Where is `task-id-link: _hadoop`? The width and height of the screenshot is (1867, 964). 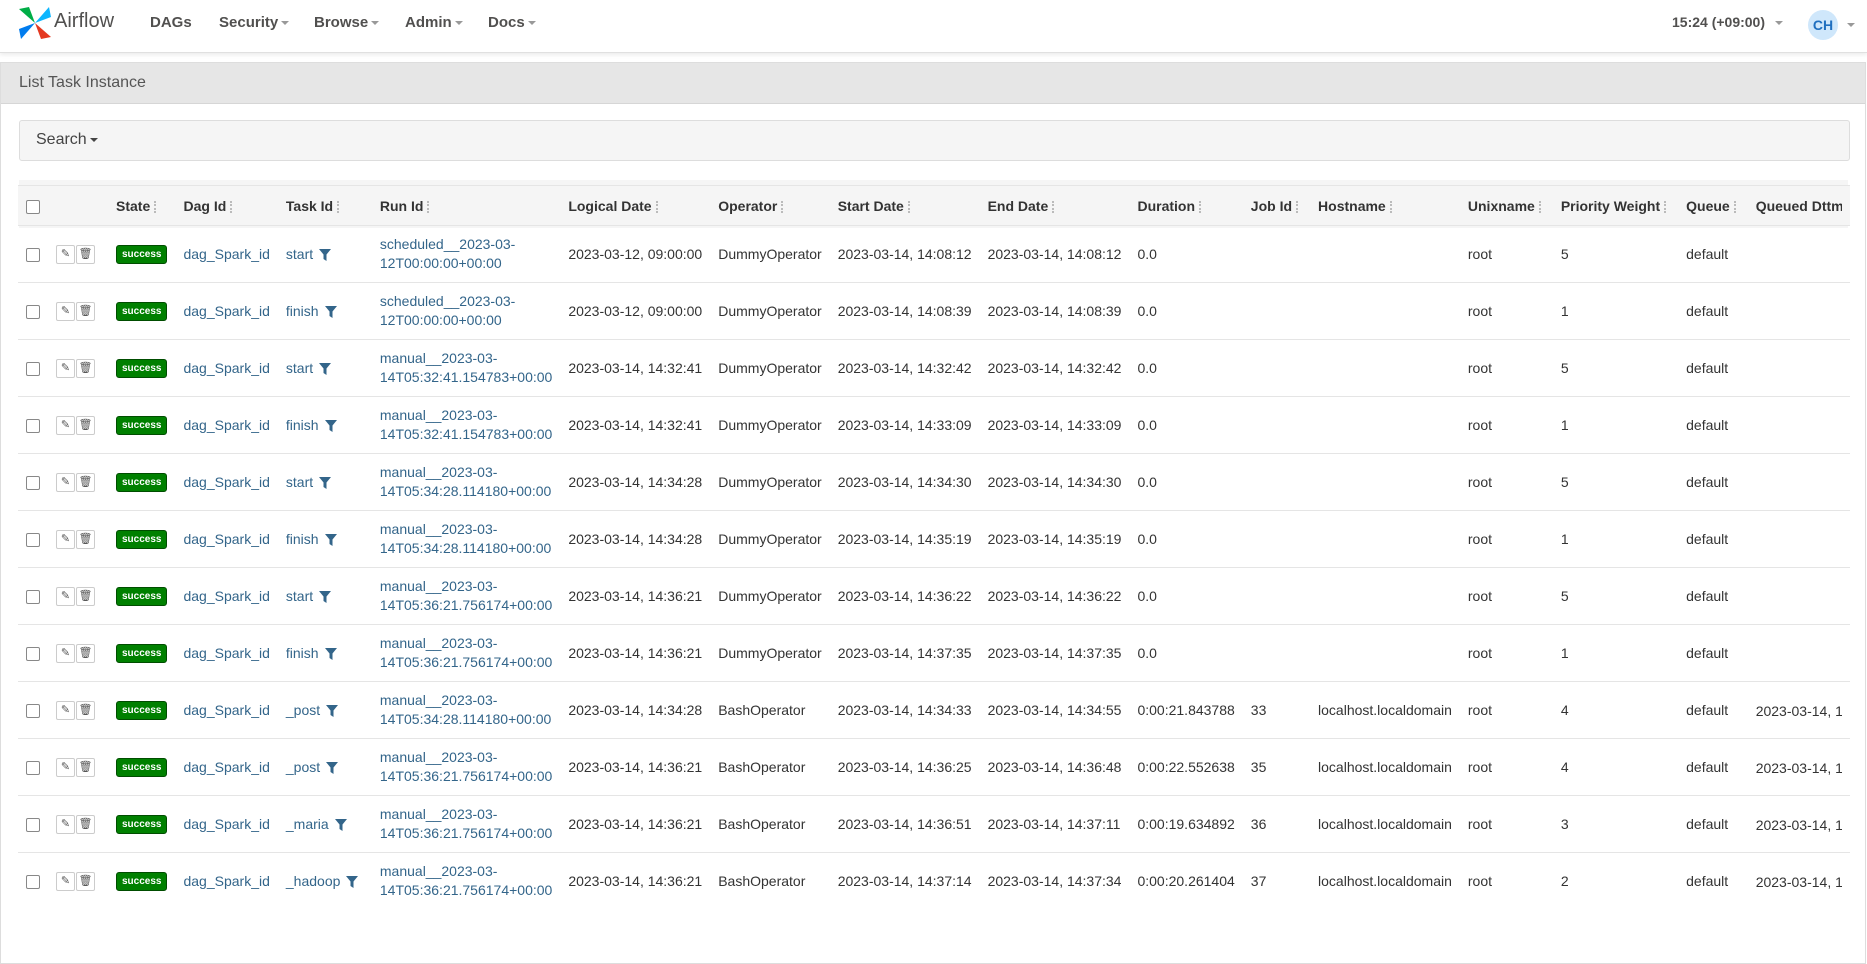
task-id-link: _hadoop is located at coordinates (313, 881).